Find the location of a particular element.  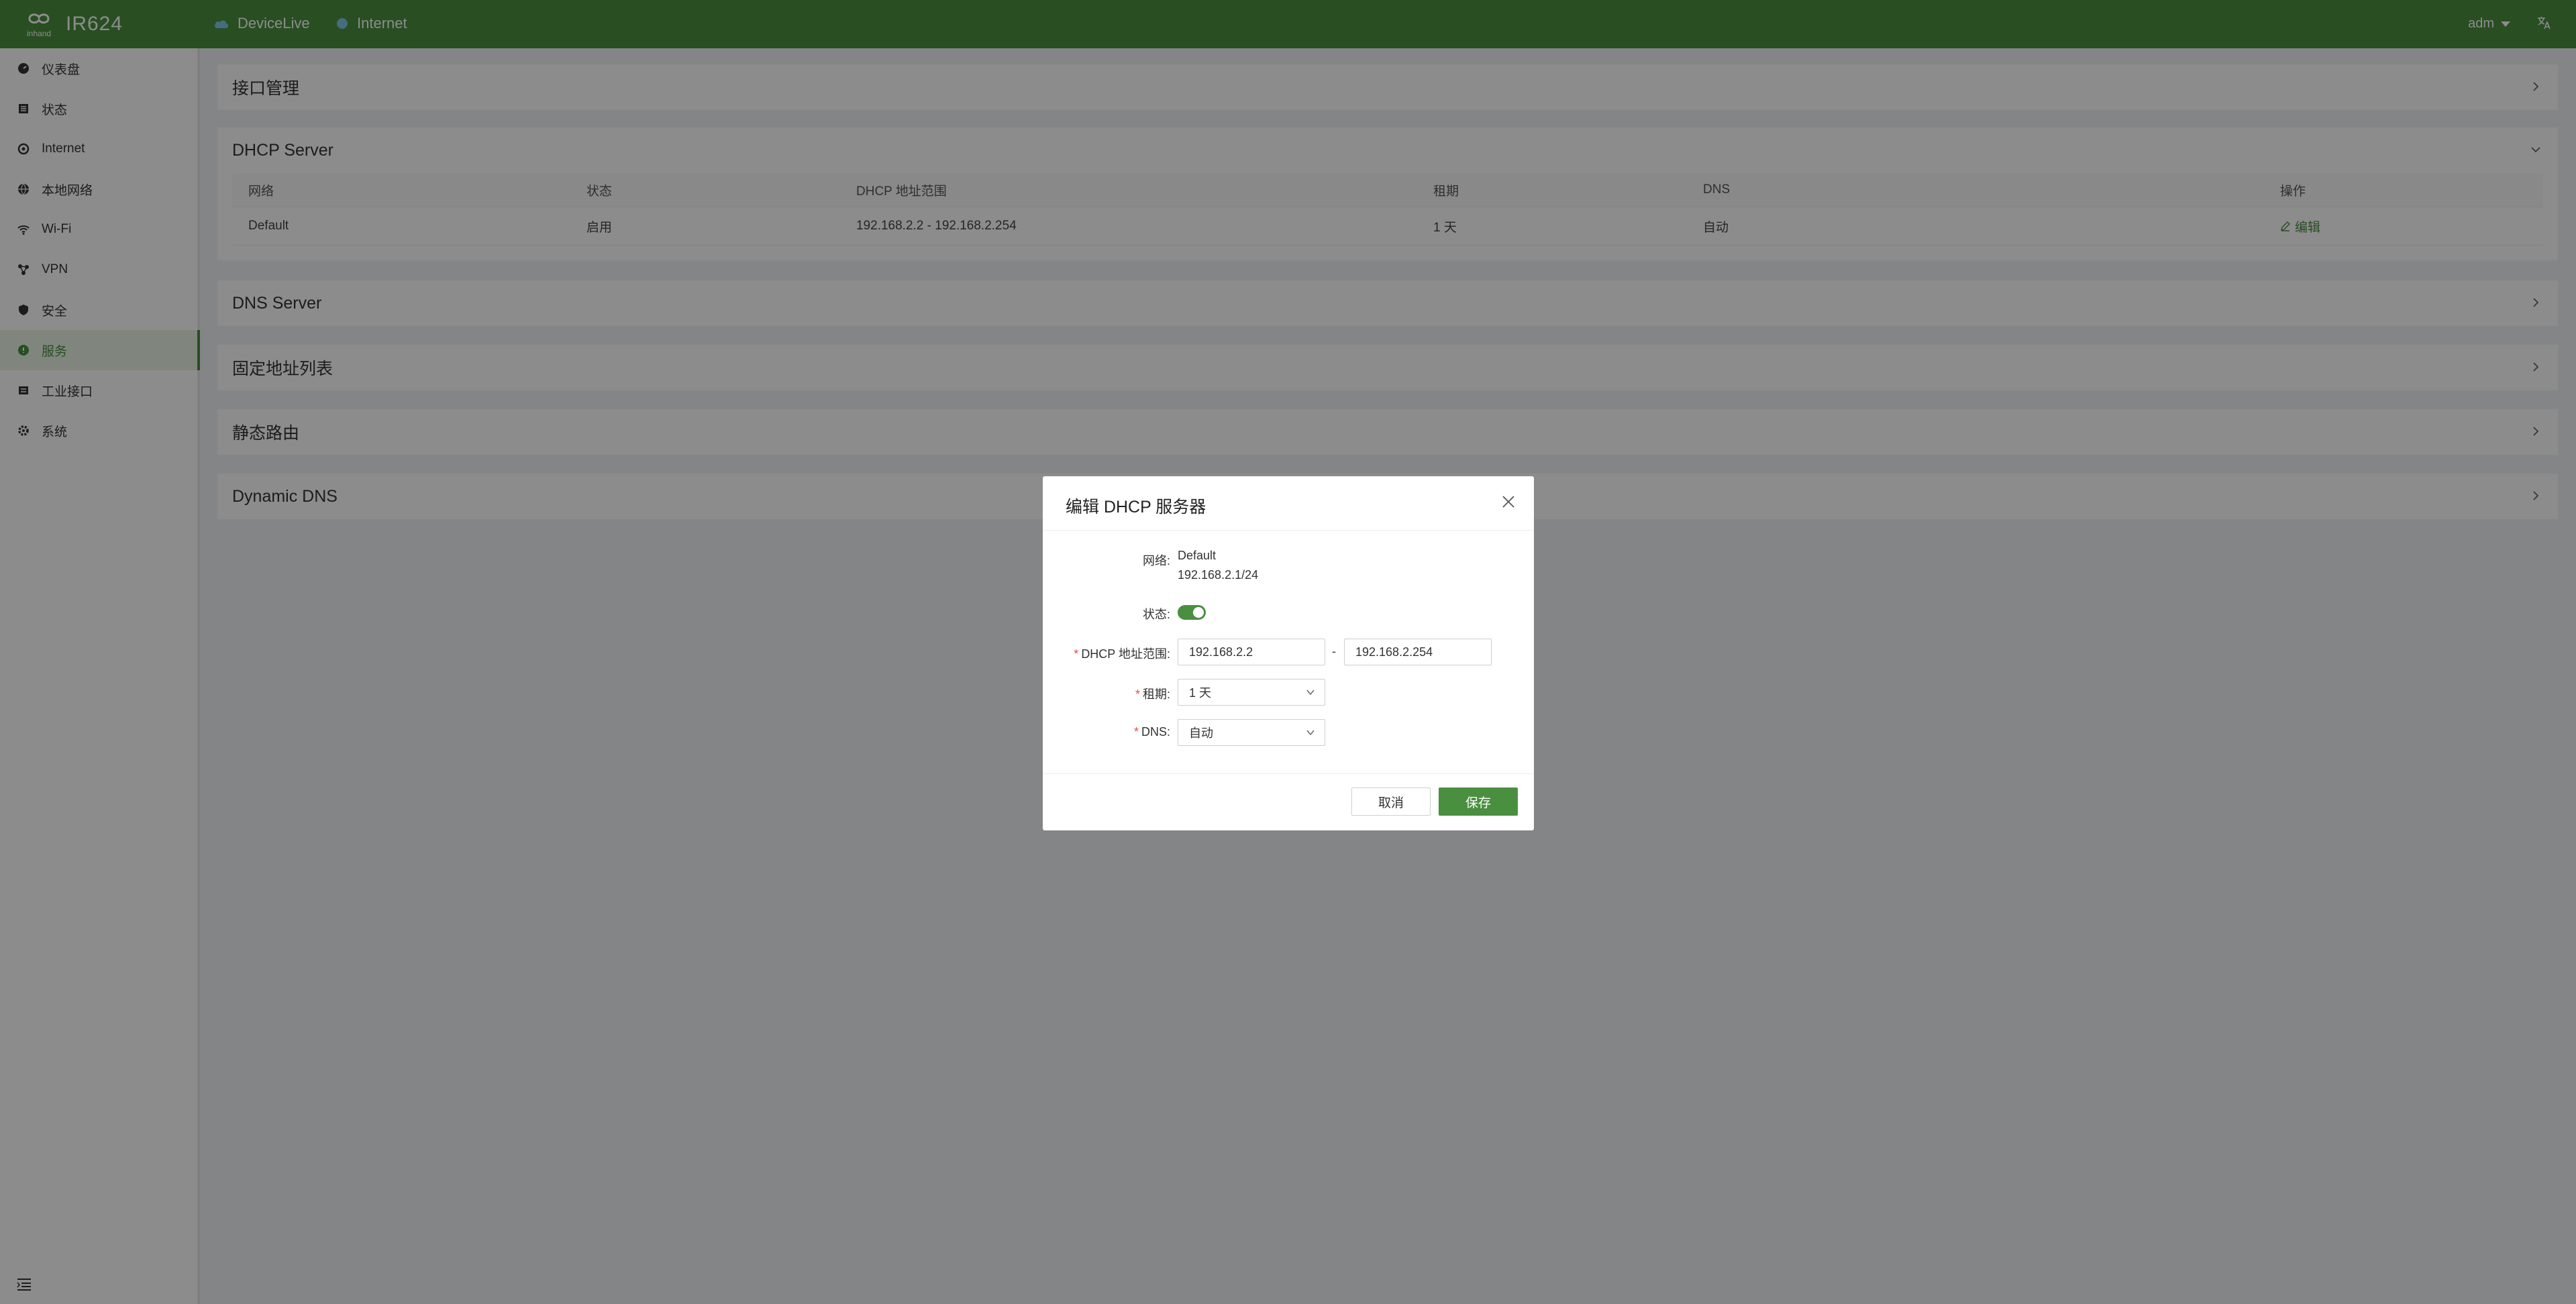

cancel-button: 取消 is located at coordinates (1391, 802).